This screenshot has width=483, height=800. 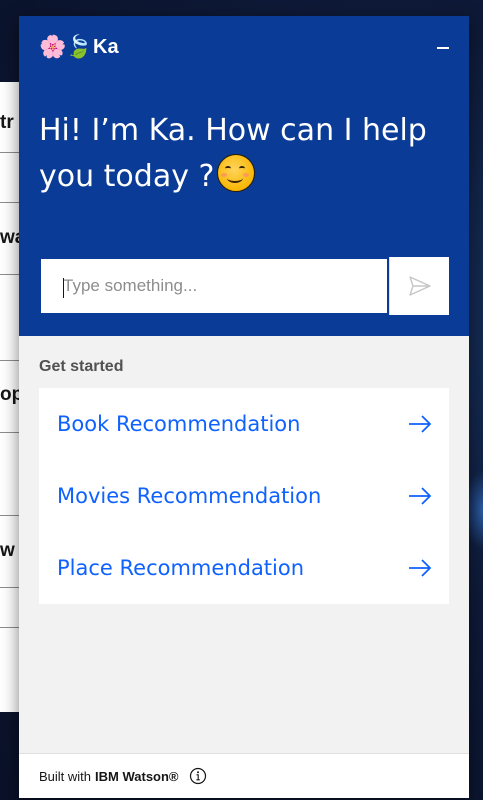 I want to click on option-label: Place Recommendation, so click(x=181, y=568).